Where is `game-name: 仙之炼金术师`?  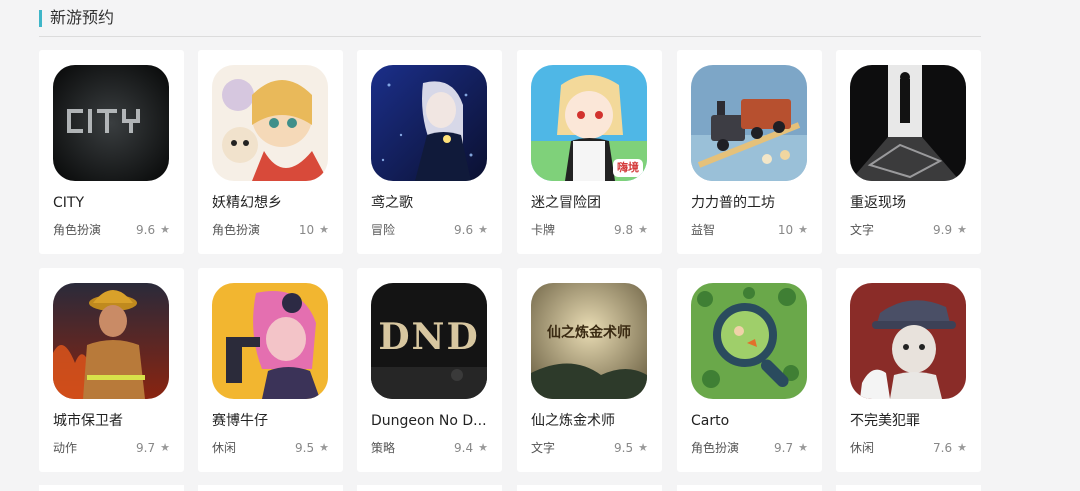
game-name: 仙之炼金术师 is located at coordinates (573, 421).